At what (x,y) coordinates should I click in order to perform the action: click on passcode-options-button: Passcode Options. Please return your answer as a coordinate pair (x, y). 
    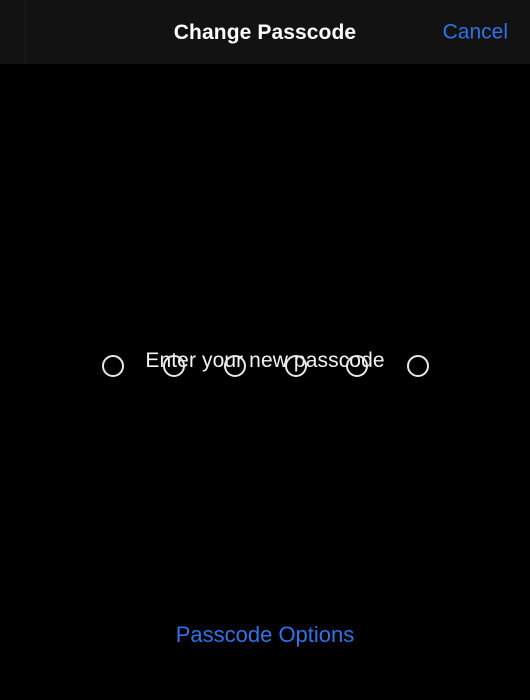
    Looking at the image, I should click on (265, 635).